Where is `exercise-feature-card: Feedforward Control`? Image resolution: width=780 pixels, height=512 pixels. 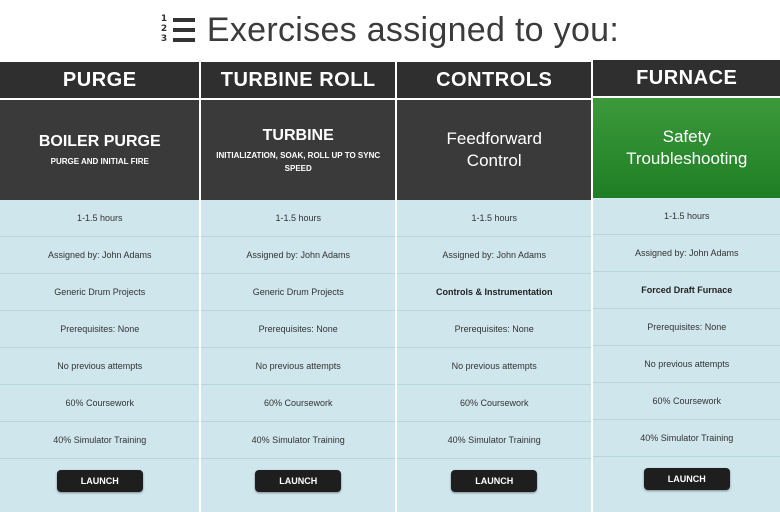
exercise-feature-card: Feedforward Control is located at coordinates (494, 150).